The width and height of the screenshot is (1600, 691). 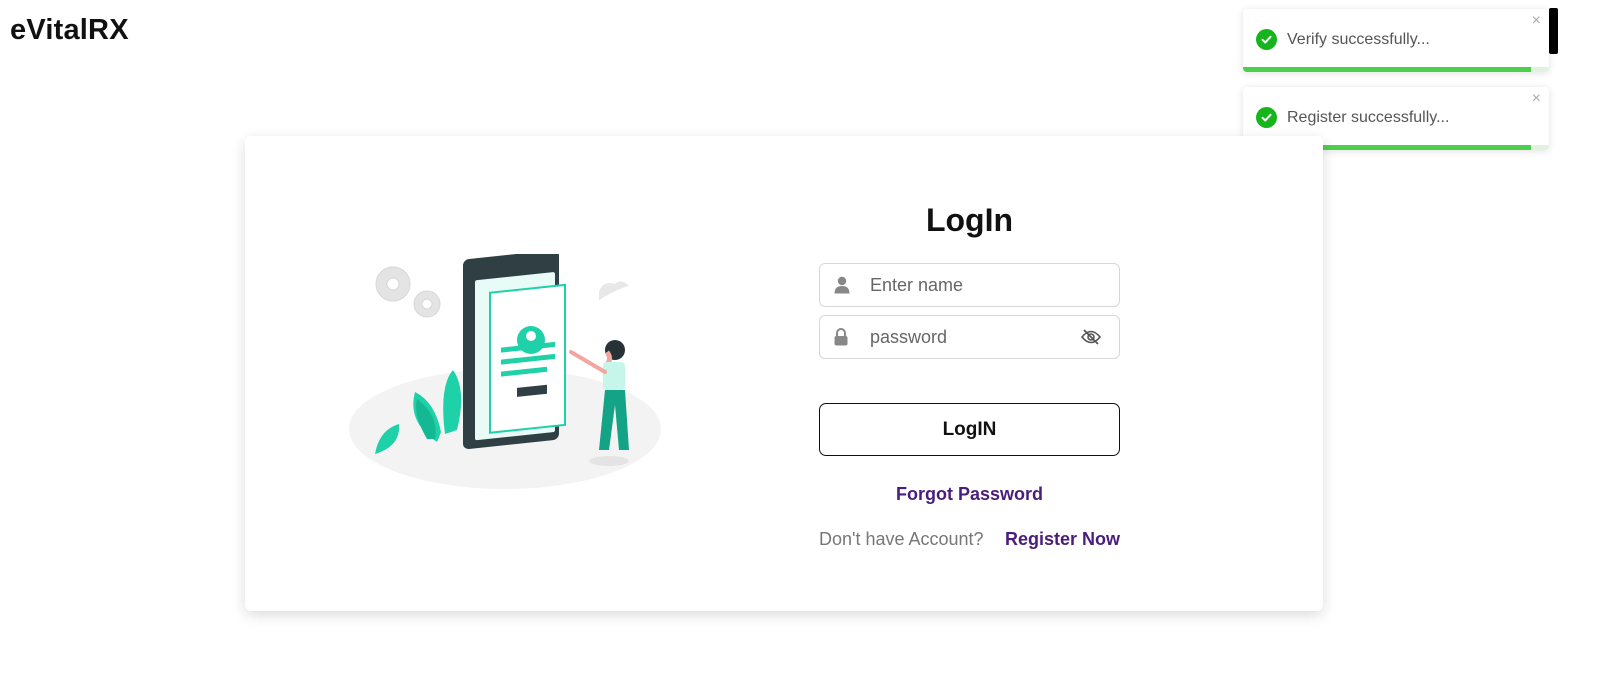 What do you see at coordinates (969, 429) in the screenshot?
I see `login-button: LogIN` at bounding box center [969, 429].